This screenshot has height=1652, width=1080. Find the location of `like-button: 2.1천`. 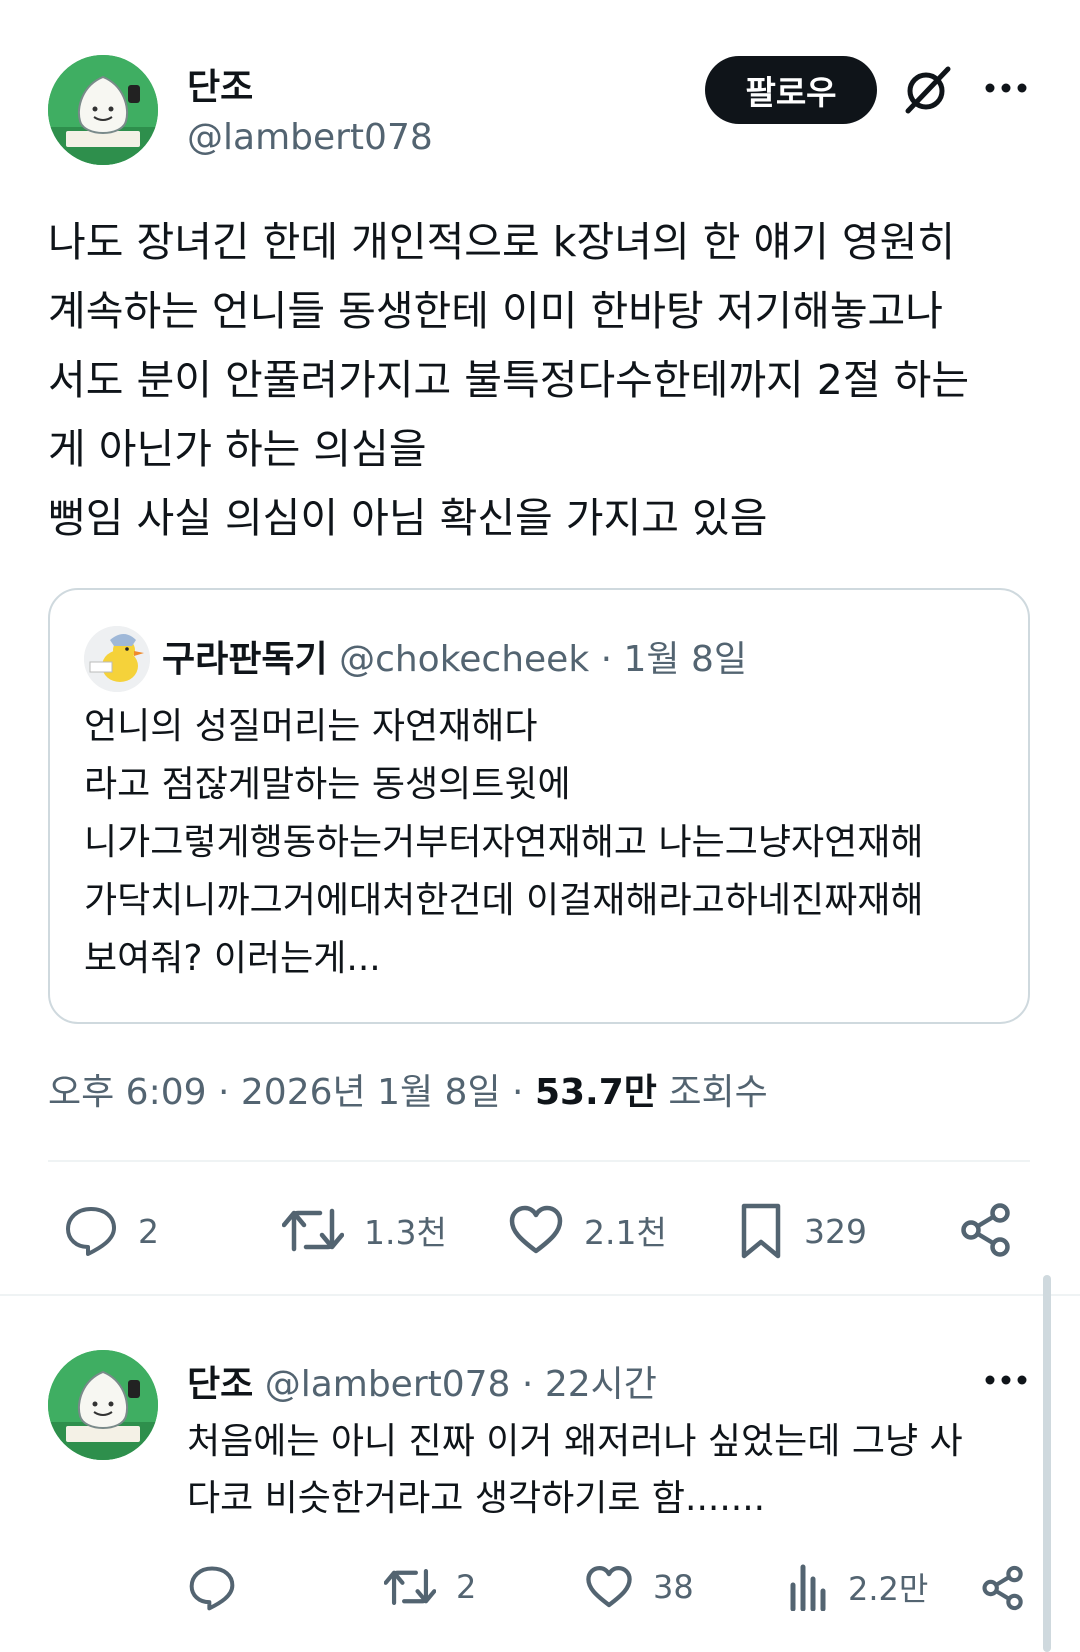

like-button: 2.1천 is located at coordinates (587, 1230).